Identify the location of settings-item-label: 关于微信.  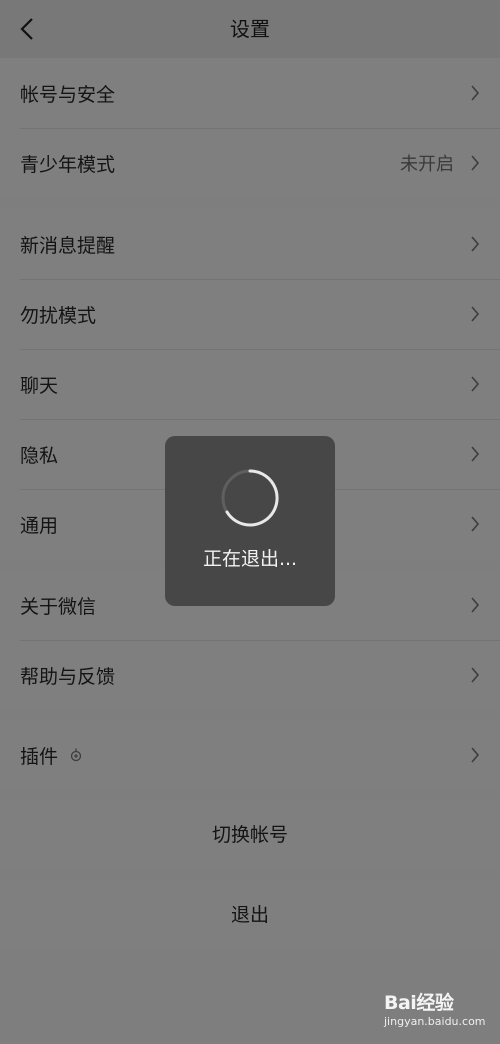
(58, 606).